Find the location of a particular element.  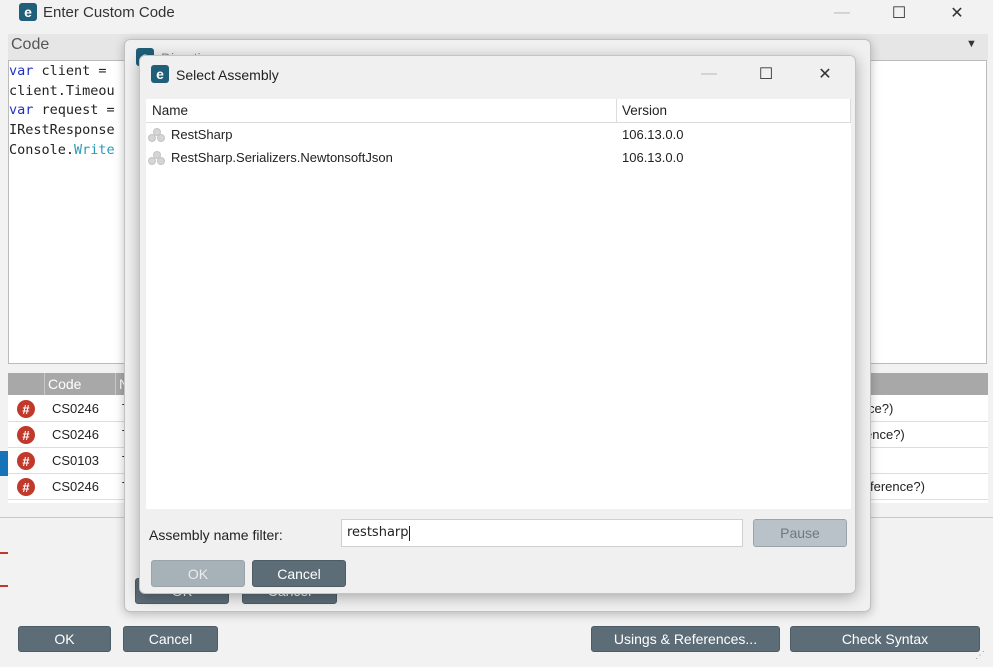

main-title-bar: e Enter Custom Code — ☐ ✕ is located at coordinates (496, 13).